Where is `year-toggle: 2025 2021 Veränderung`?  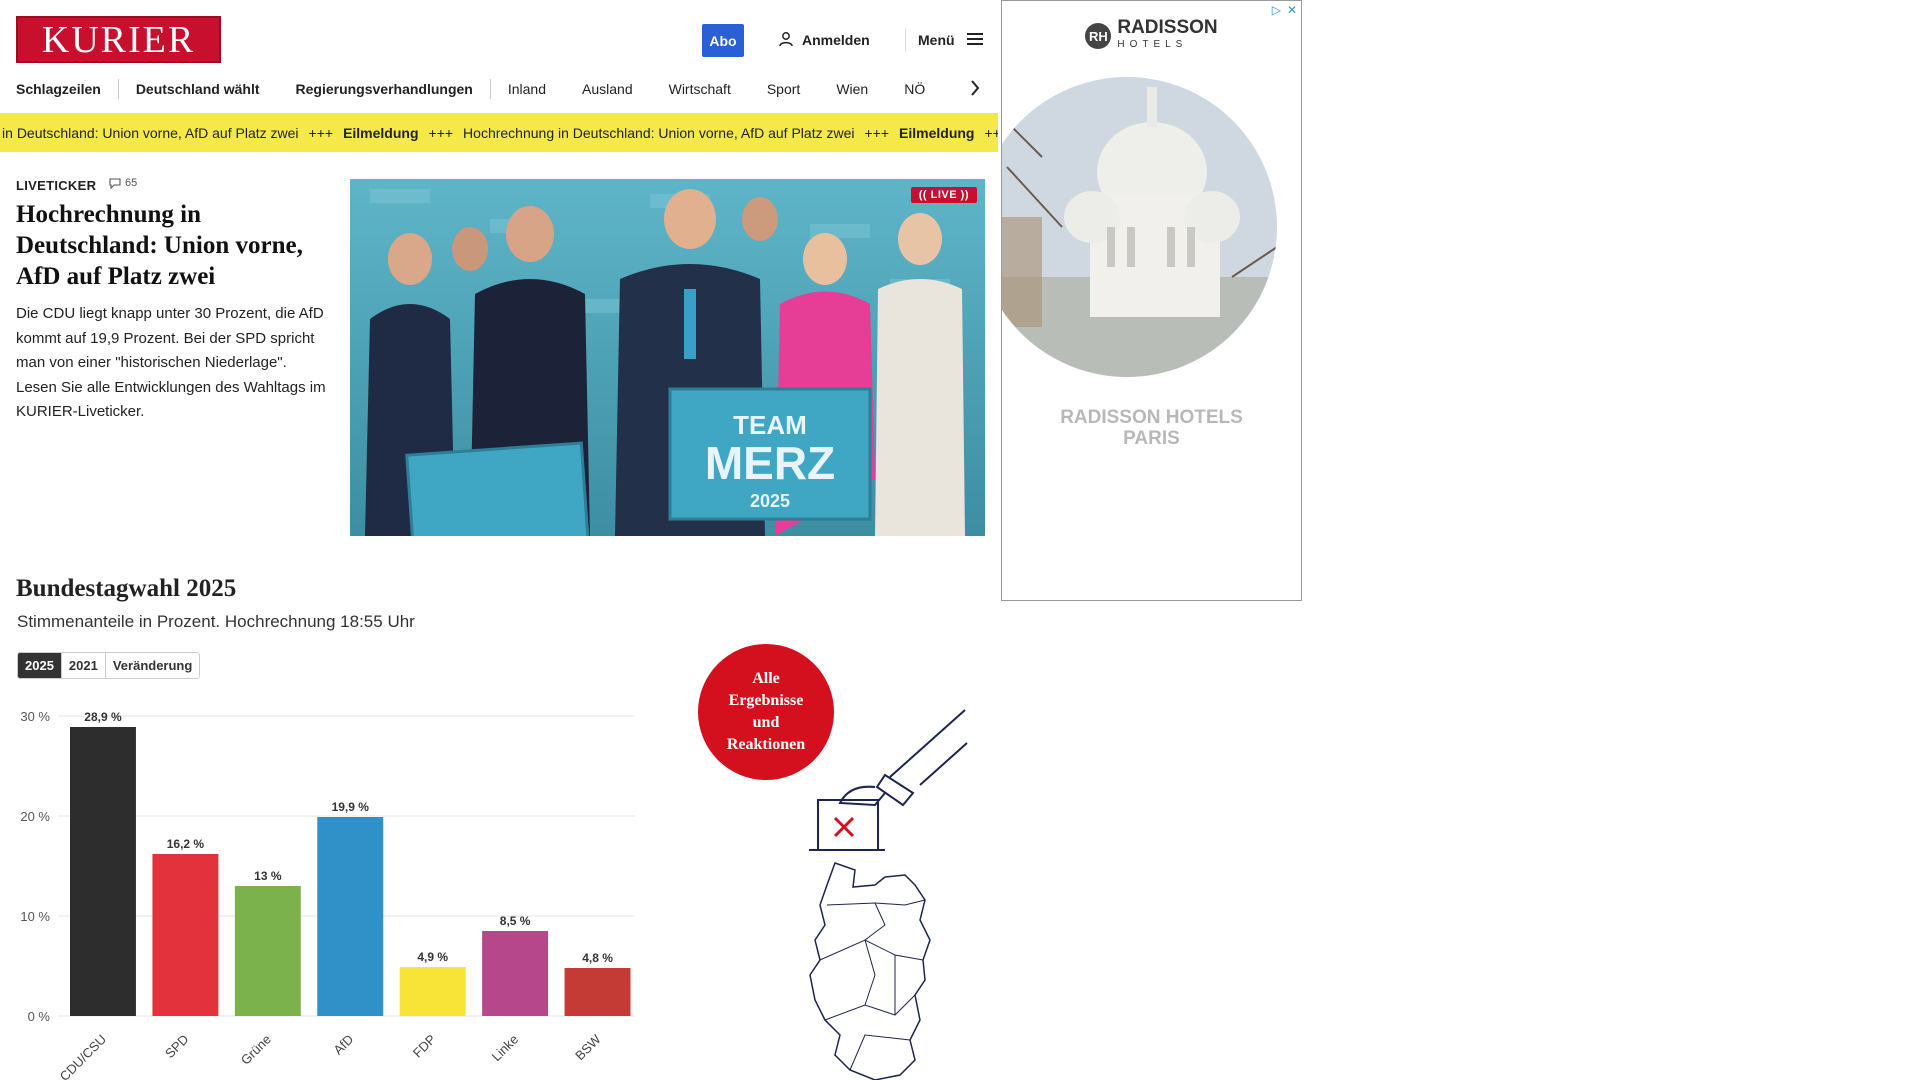
year-toggle: 2025 2021 Veränderung is located at coordinates (109, 665).